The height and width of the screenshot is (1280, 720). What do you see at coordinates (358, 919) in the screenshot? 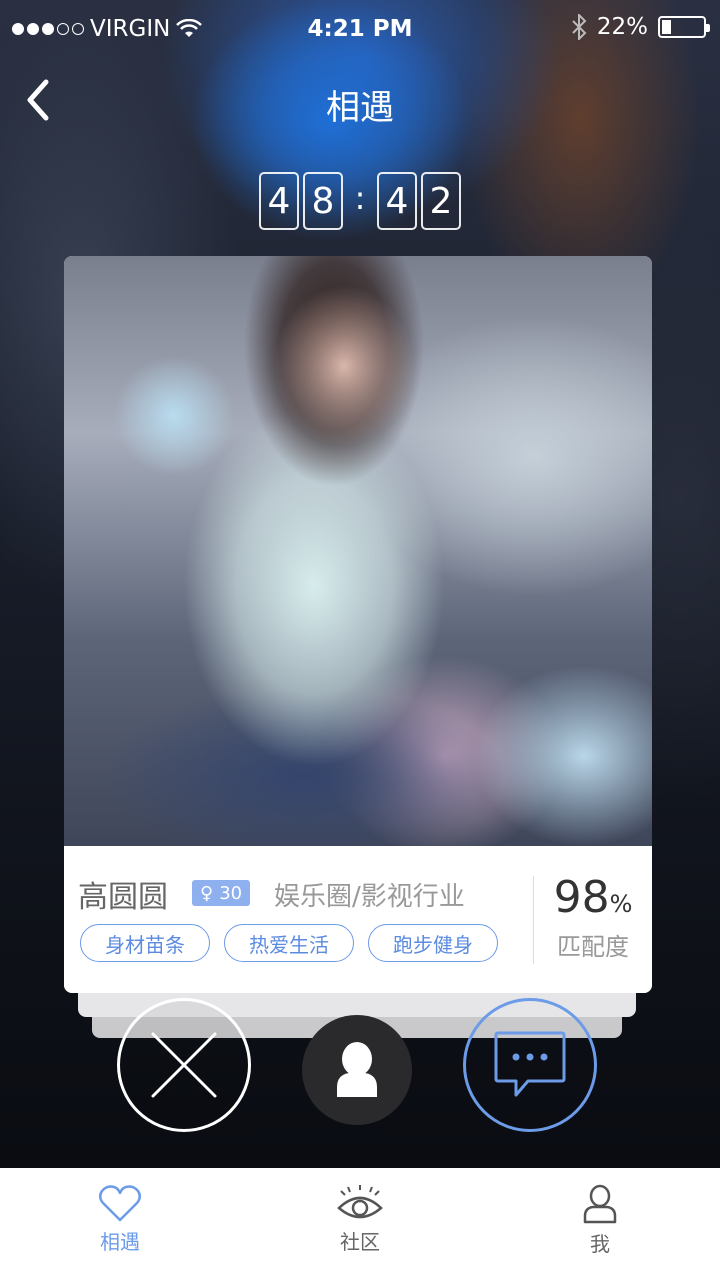
I see `profile-info: 高圆圆 ♀ 30 娱乐圈/影视行业 身材苗条 热爱生活 跑步健身 98% 匹配度` at bounding box center [358, 919].